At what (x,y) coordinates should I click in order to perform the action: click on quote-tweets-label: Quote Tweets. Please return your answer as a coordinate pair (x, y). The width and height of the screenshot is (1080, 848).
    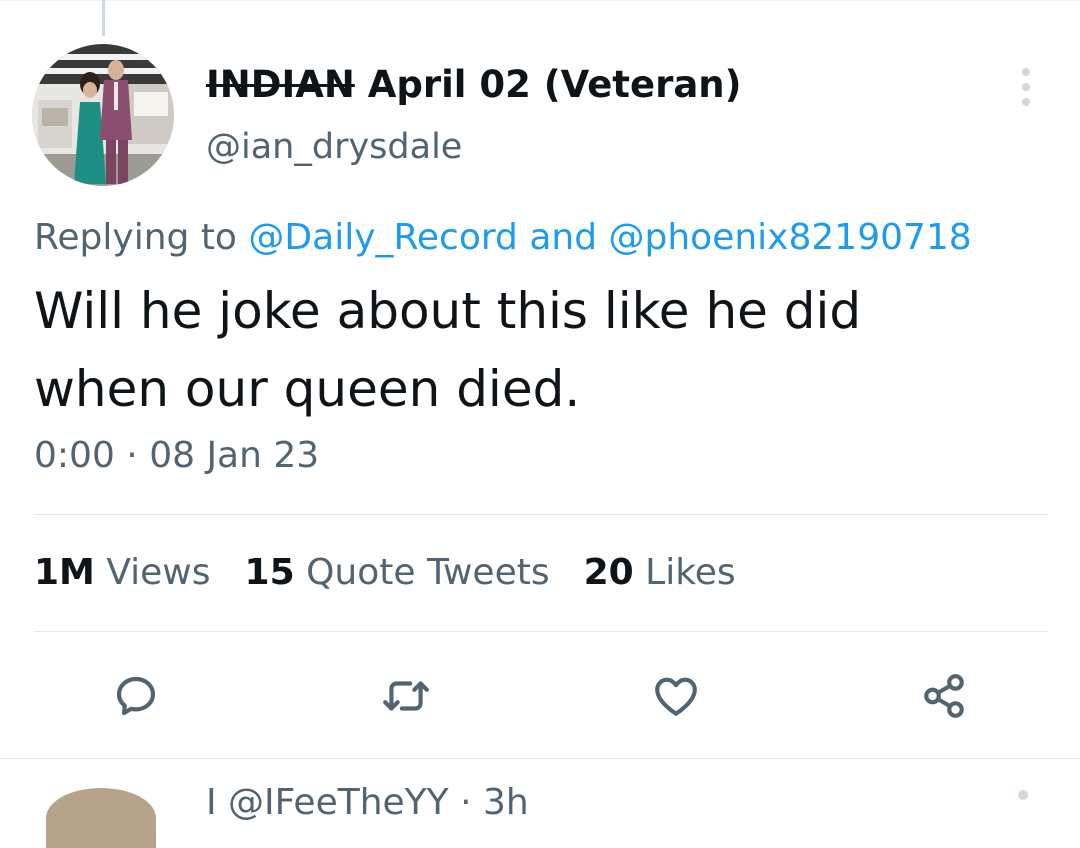
    Looking at the image, I should click on (422, 572).